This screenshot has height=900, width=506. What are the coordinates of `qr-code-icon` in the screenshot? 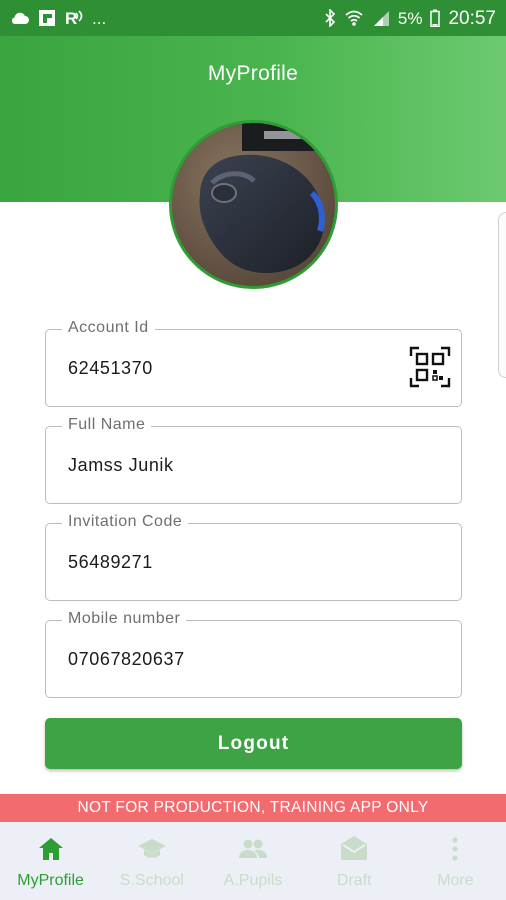 It's located at (430, 367).